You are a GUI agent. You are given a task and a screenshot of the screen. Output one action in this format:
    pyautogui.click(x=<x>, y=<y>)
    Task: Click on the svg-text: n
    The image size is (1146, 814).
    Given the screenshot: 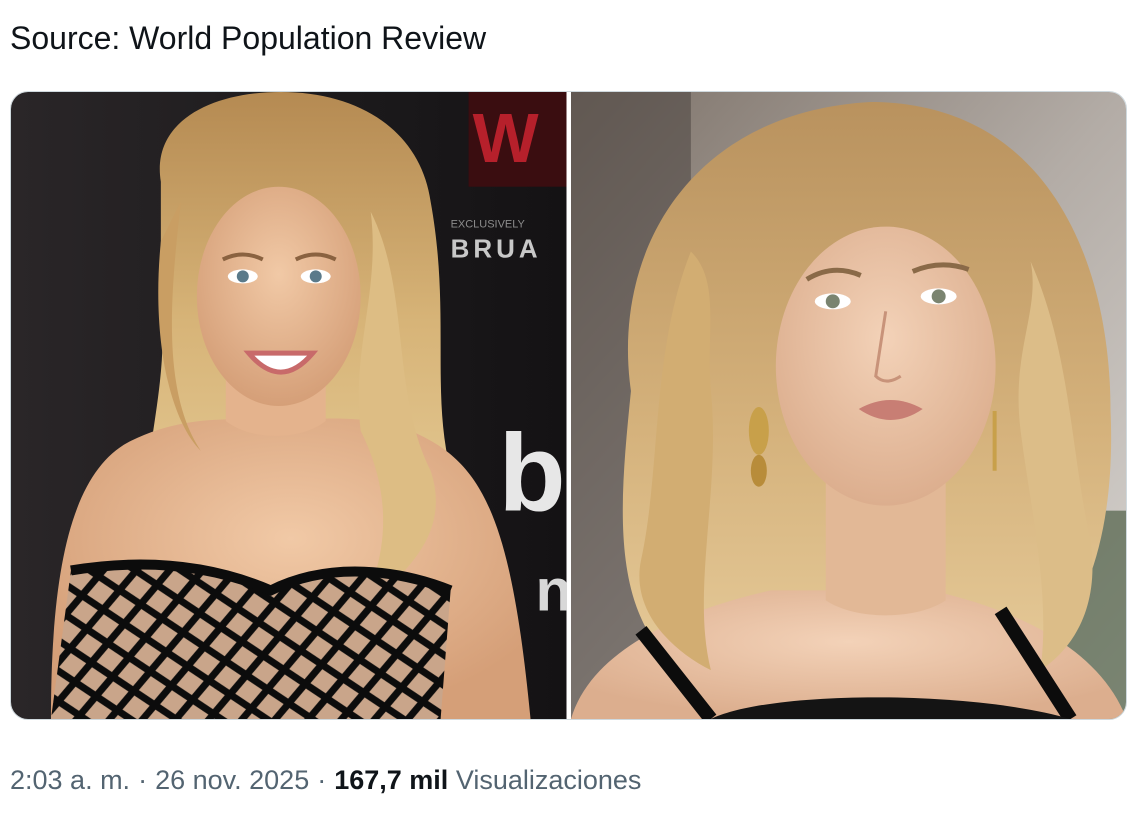 What is the action you would take?
    pyautogui.click(x=551, y=589)
    